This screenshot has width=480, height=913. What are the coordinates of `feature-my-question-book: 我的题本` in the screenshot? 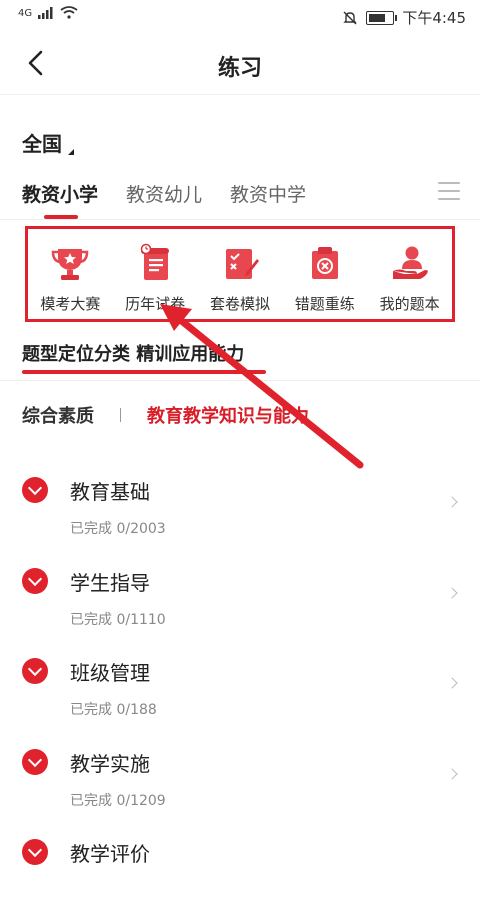 It's located at (410, 278).